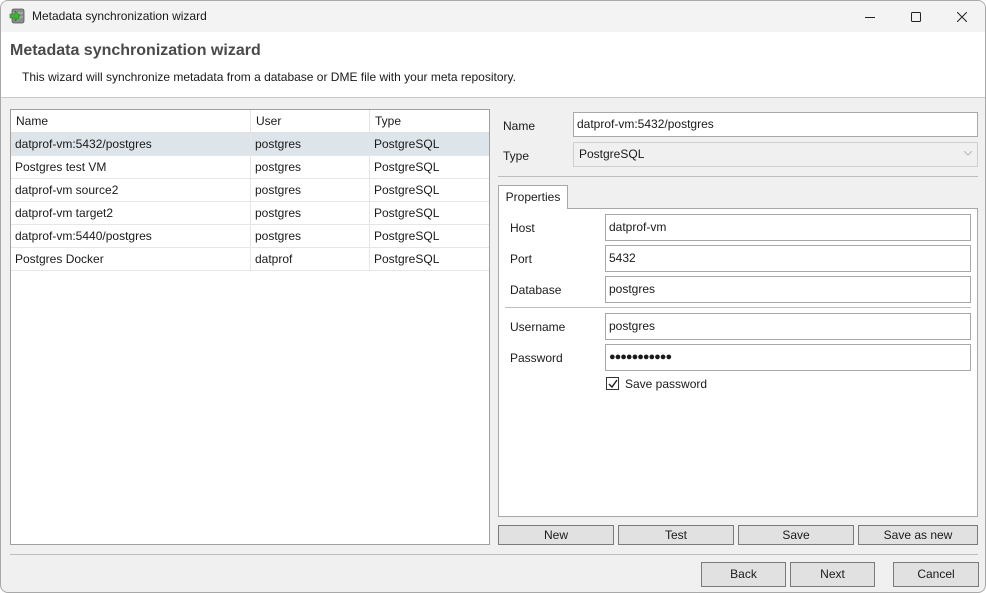 Image resolution: width=986 pixels, height=593 pixels. What do you see at coordinates (522, 228) in the screenshot?
I see `host-label: Host` at bounding box center [522, 228].